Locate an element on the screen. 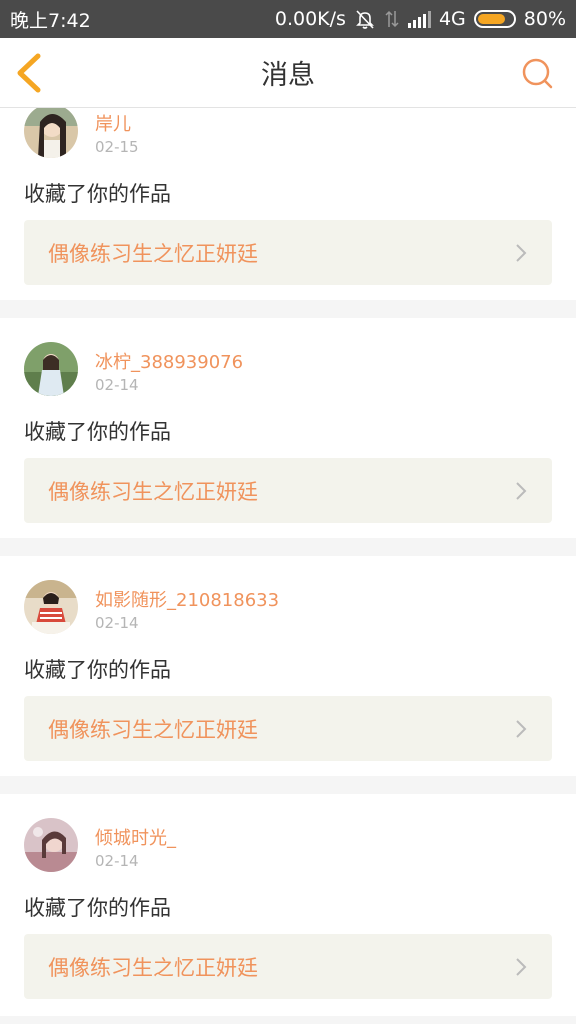 This screenshot has width=576, height=1024. network-type: 4G is located at coordinates (452, 19).